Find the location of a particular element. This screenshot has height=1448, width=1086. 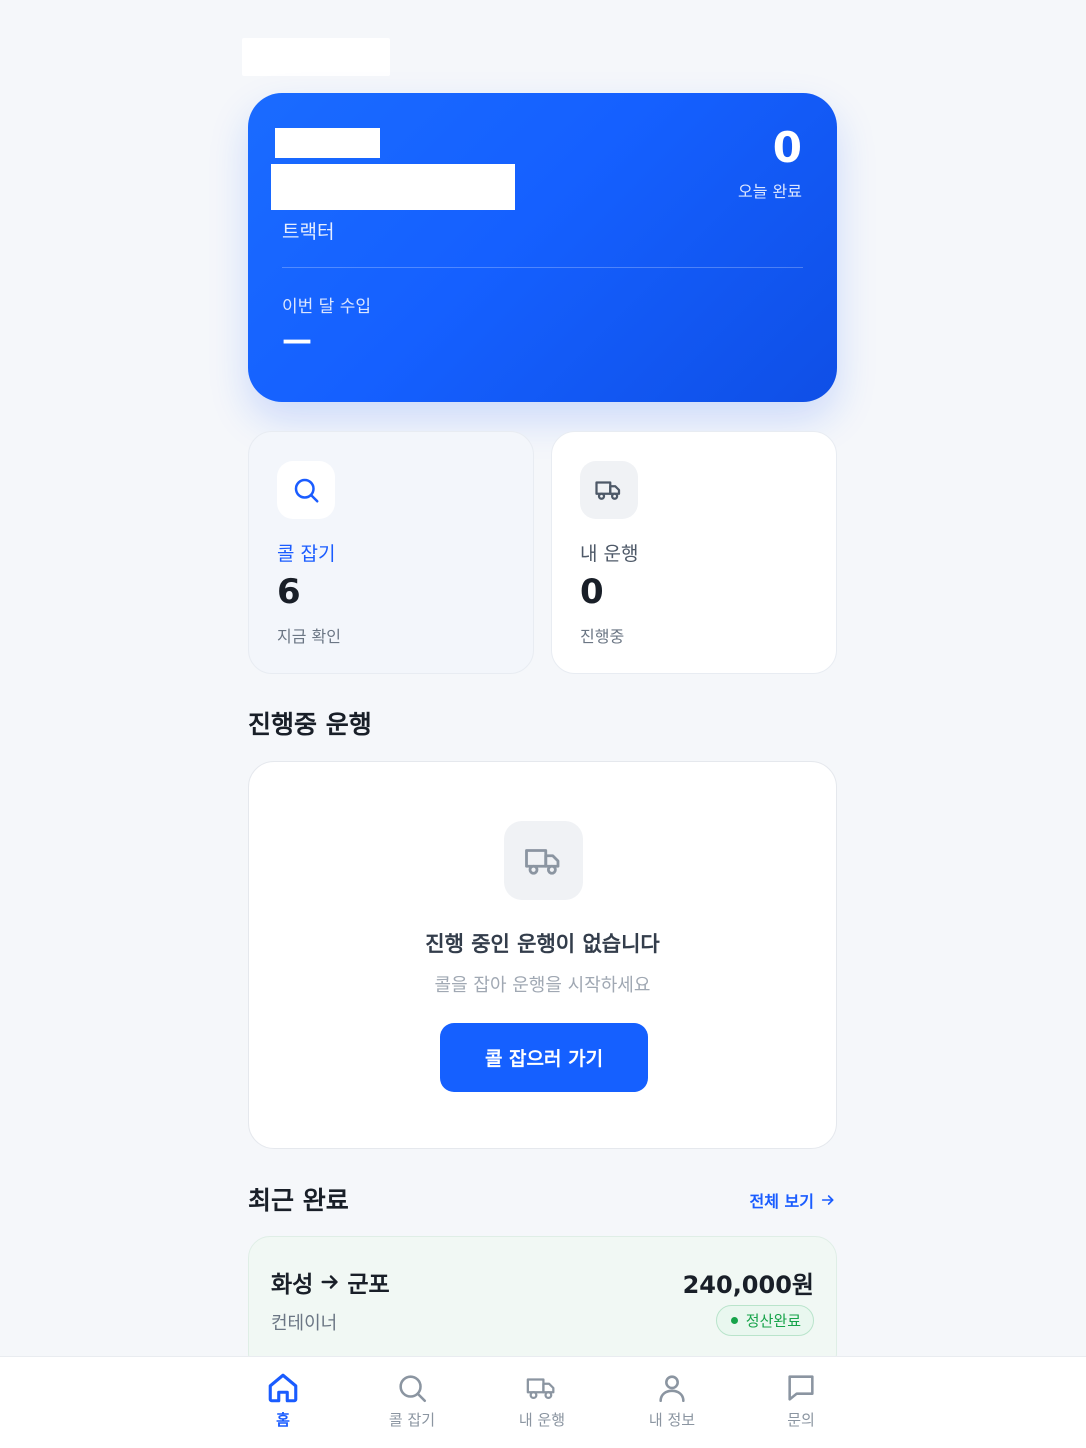

trip-route: 화성 군포 is located at coordinates (330, 1282).